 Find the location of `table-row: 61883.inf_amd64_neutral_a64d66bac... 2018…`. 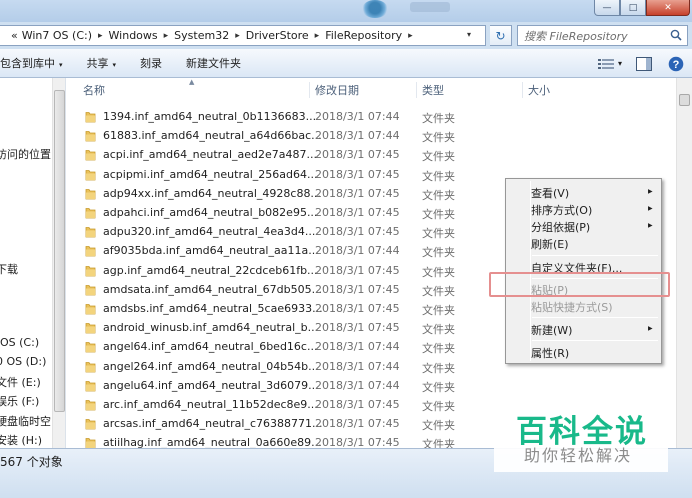

table-row: 61883.inf_amd64_neutral_a64d66bac... 2018… is located at coordinates (371, 136).